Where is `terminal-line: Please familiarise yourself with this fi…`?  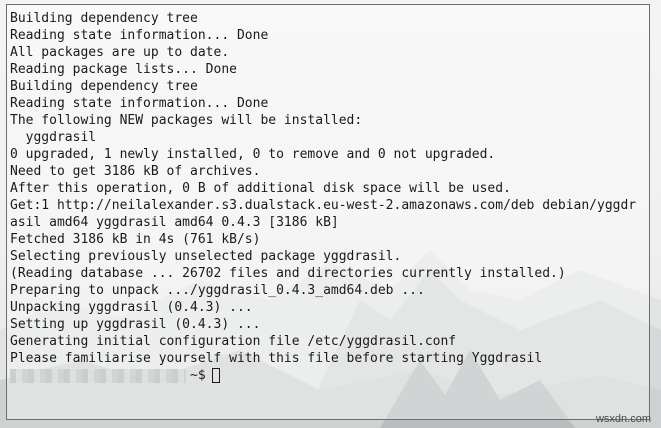 terminal-line: Please familiarise yourself with this fi… is located at coordinates (276, 358).